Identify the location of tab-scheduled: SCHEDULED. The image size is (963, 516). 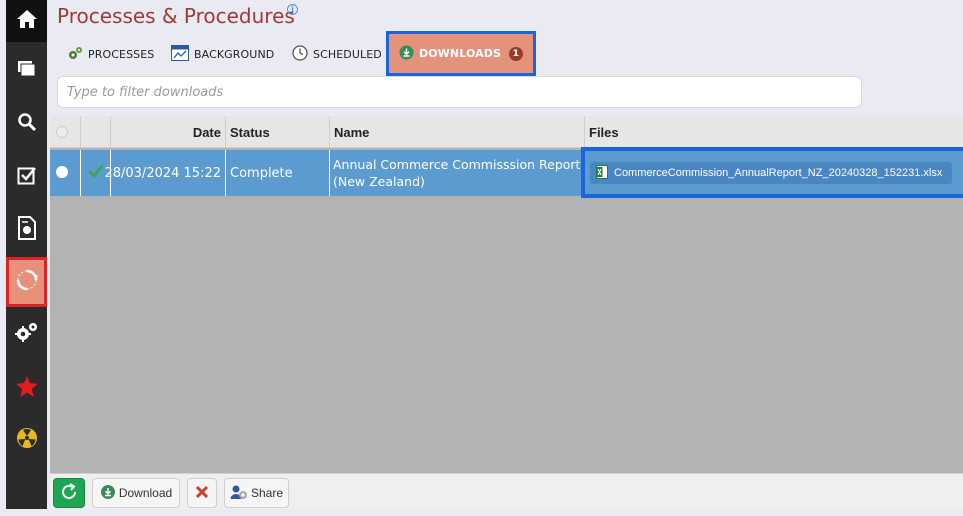
(337, 54).